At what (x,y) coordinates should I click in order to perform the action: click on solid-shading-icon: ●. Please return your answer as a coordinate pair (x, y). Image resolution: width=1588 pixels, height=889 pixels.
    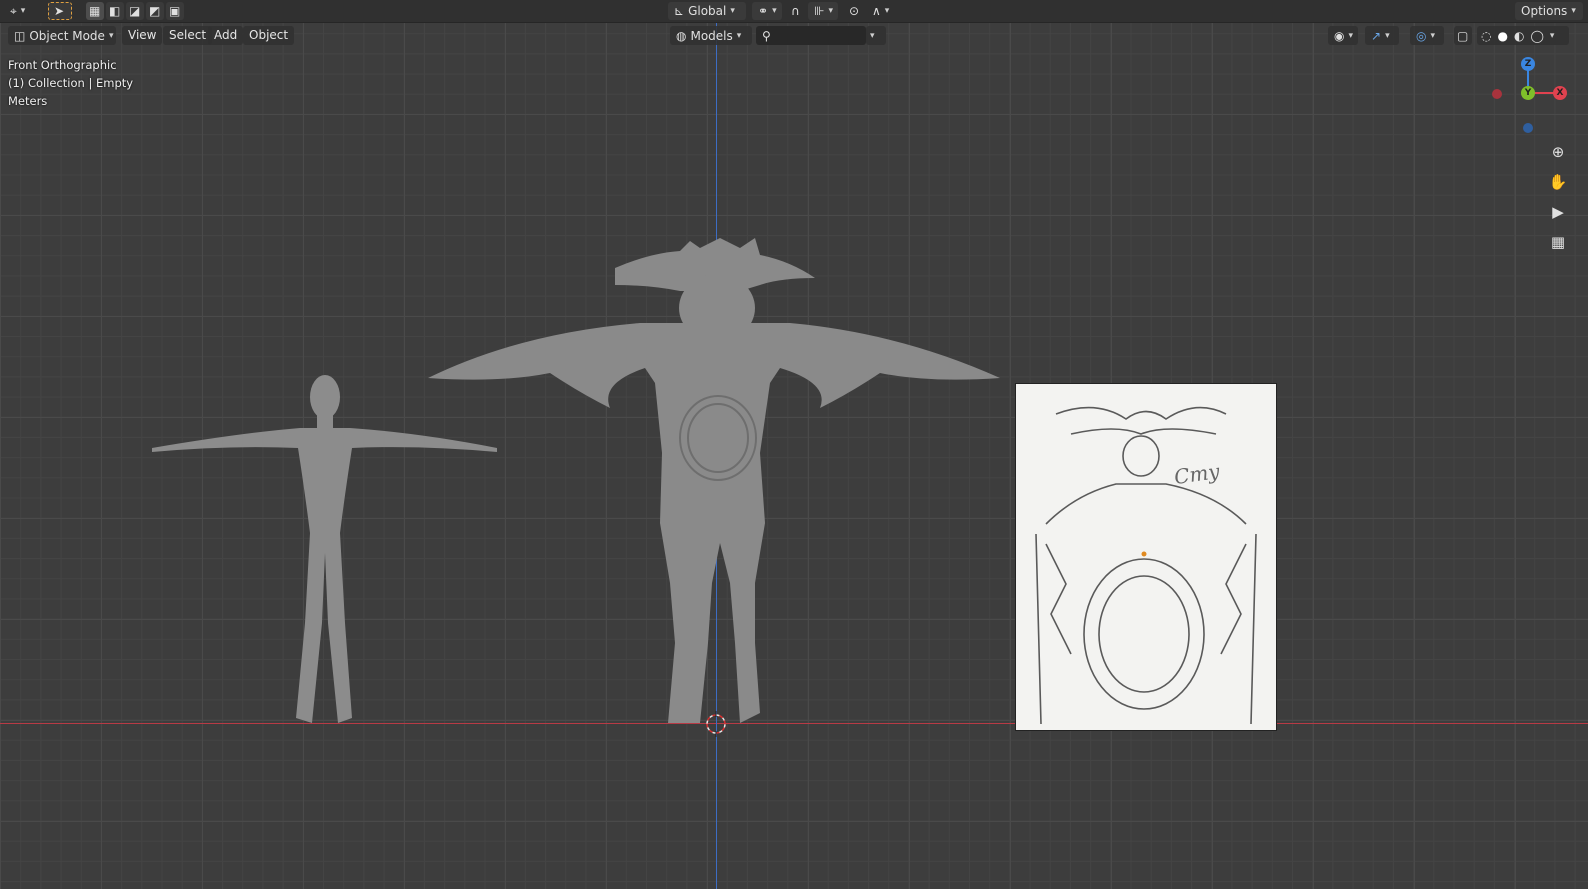
    Looking at the image, I should click on (1502, 36).